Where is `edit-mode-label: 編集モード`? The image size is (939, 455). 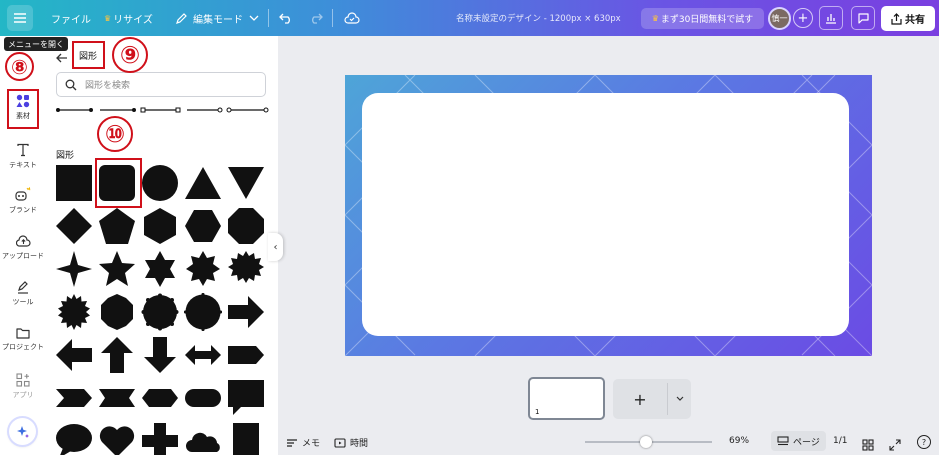
edit-mode-label: 編集モード is located at coordinates (218, 20).